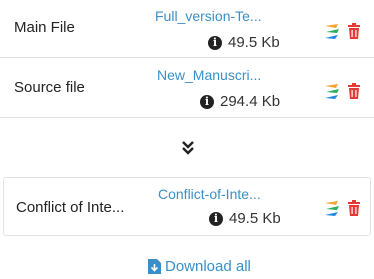 This screenshot has width=374, height=279. Describe the element at coordinates (49, 87) in the screenshot. I see `file-type-label: Source file` at that location.